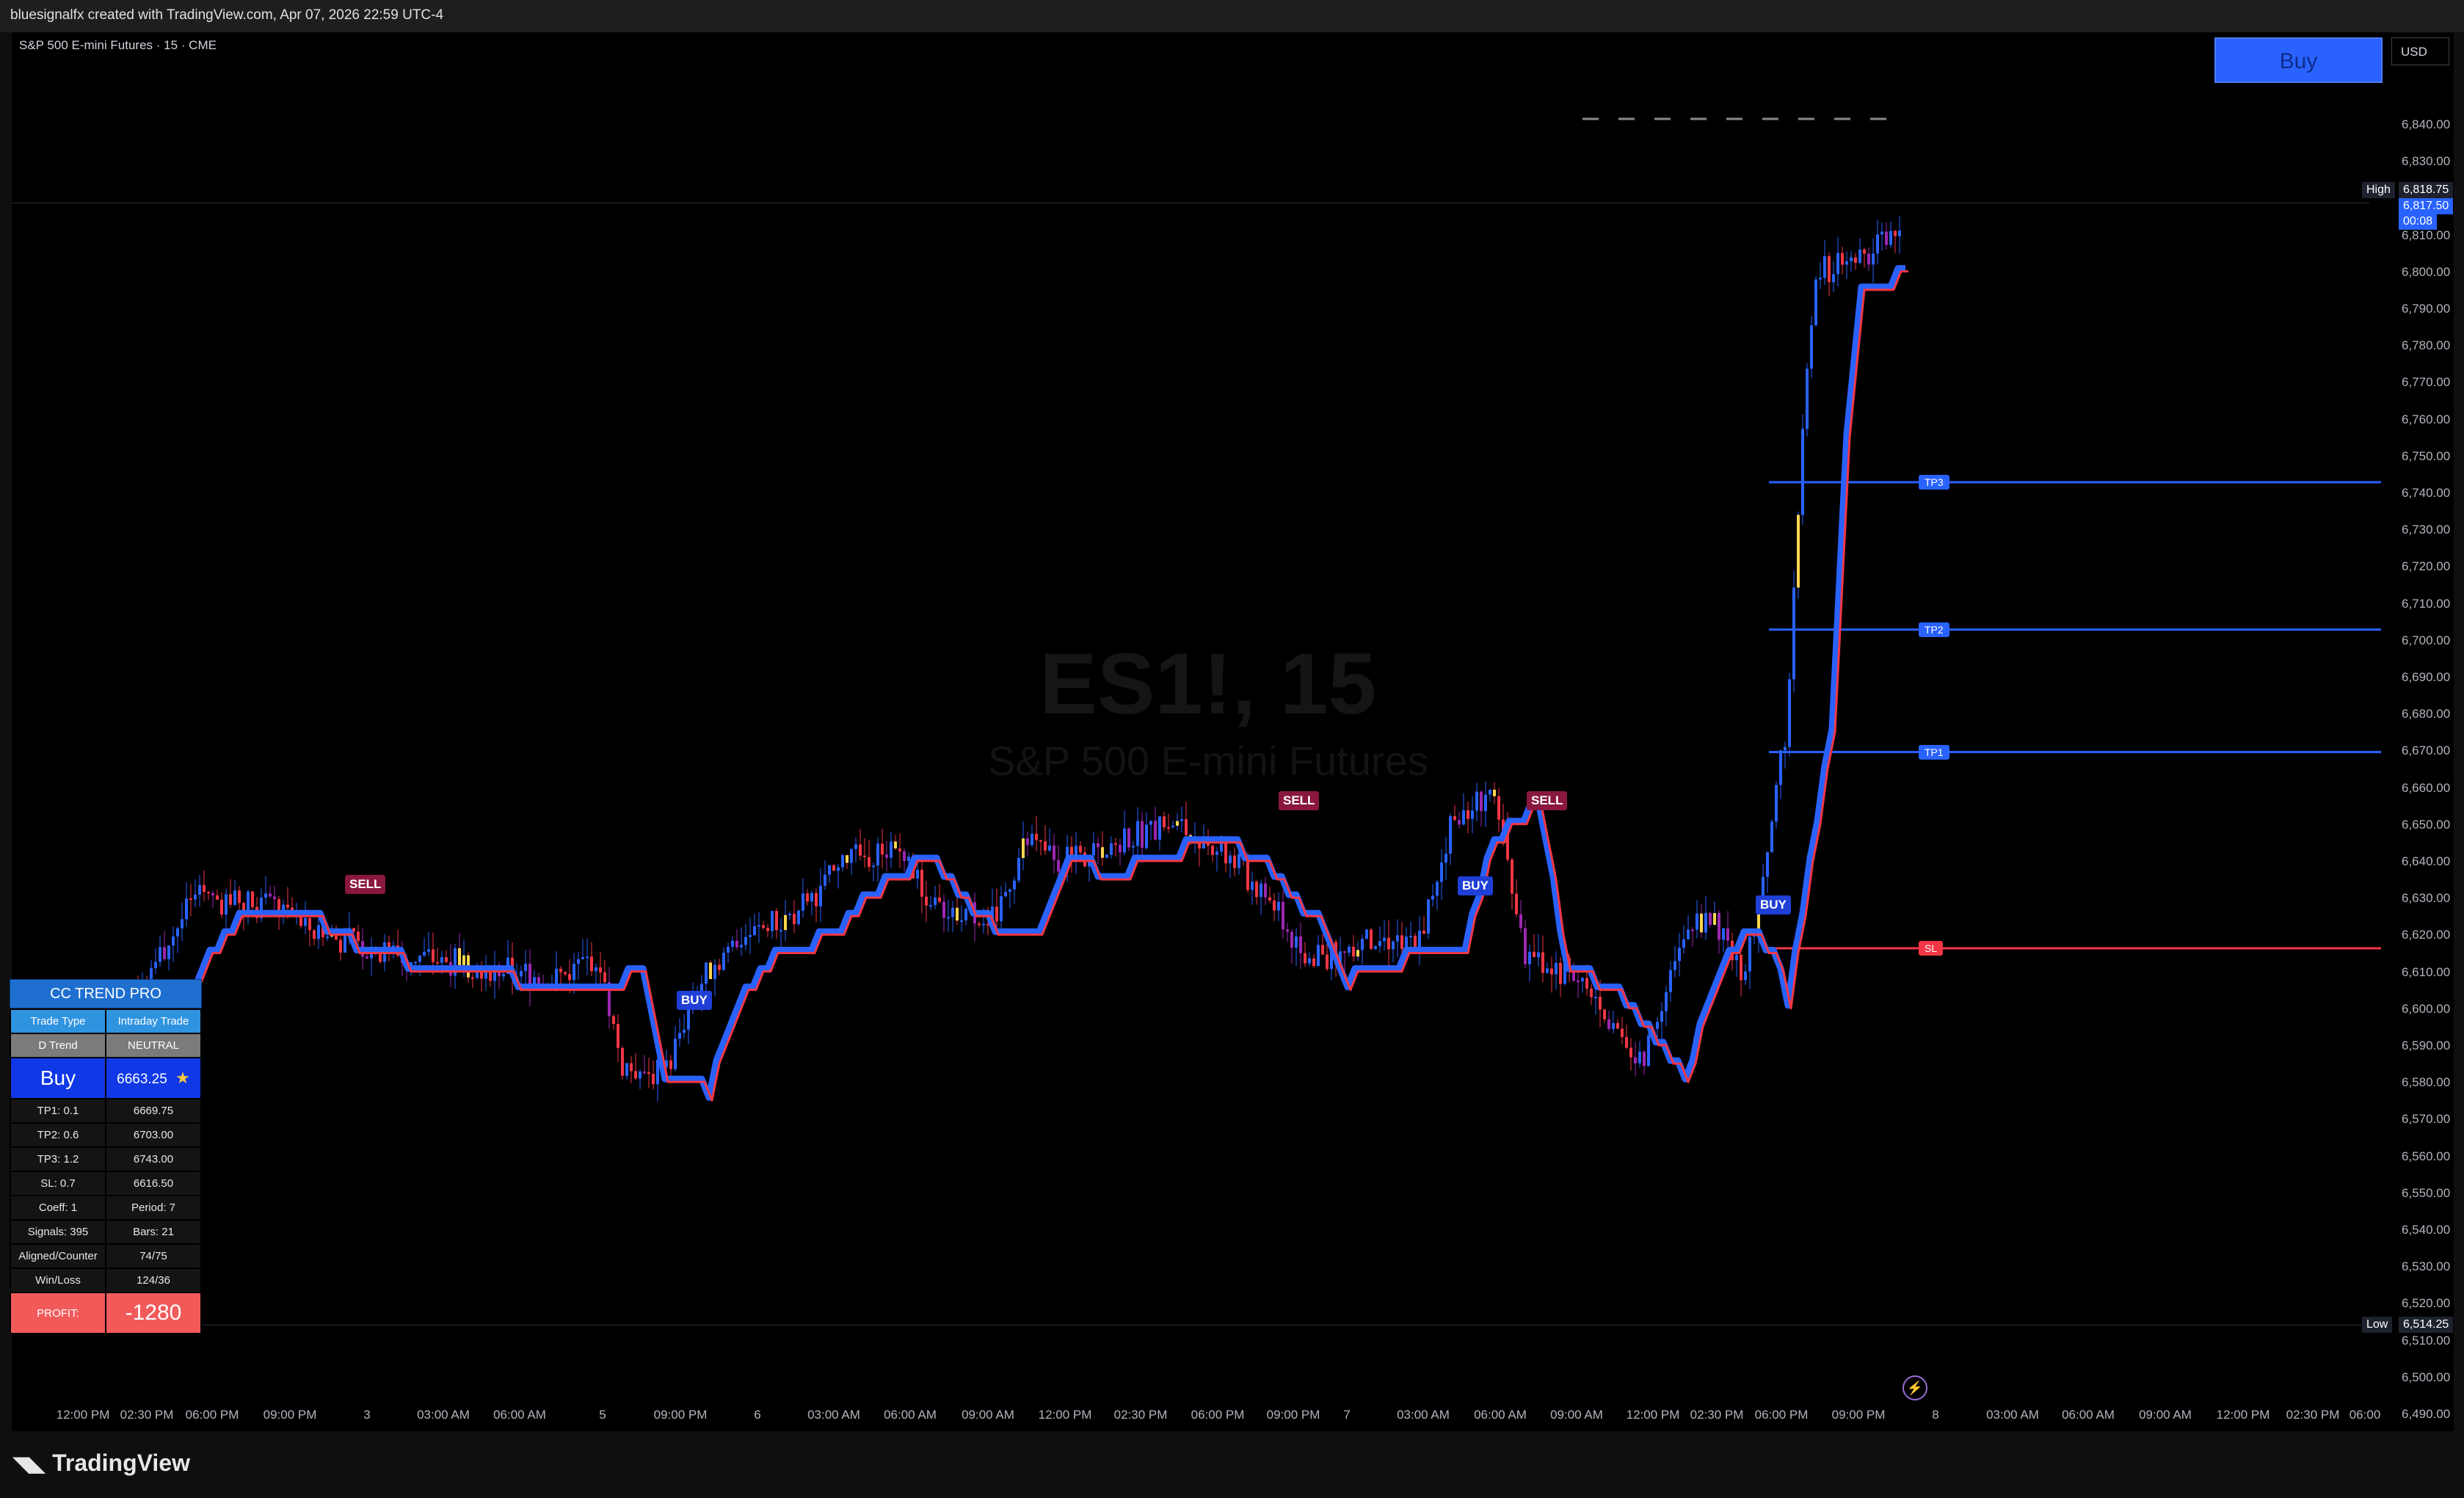  I want to click on high-value: 6,818.75, so click(2426, 189).